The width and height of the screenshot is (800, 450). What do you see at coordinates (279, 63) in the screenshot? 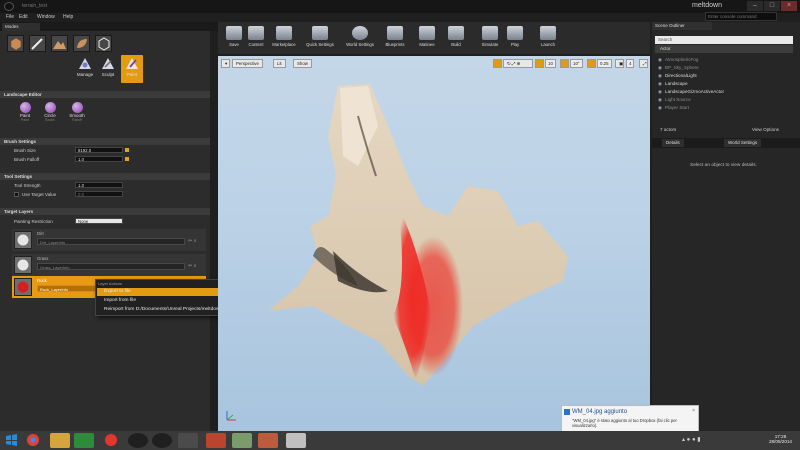
I see `lit-button: Lit` at bounding box center [279, 63].